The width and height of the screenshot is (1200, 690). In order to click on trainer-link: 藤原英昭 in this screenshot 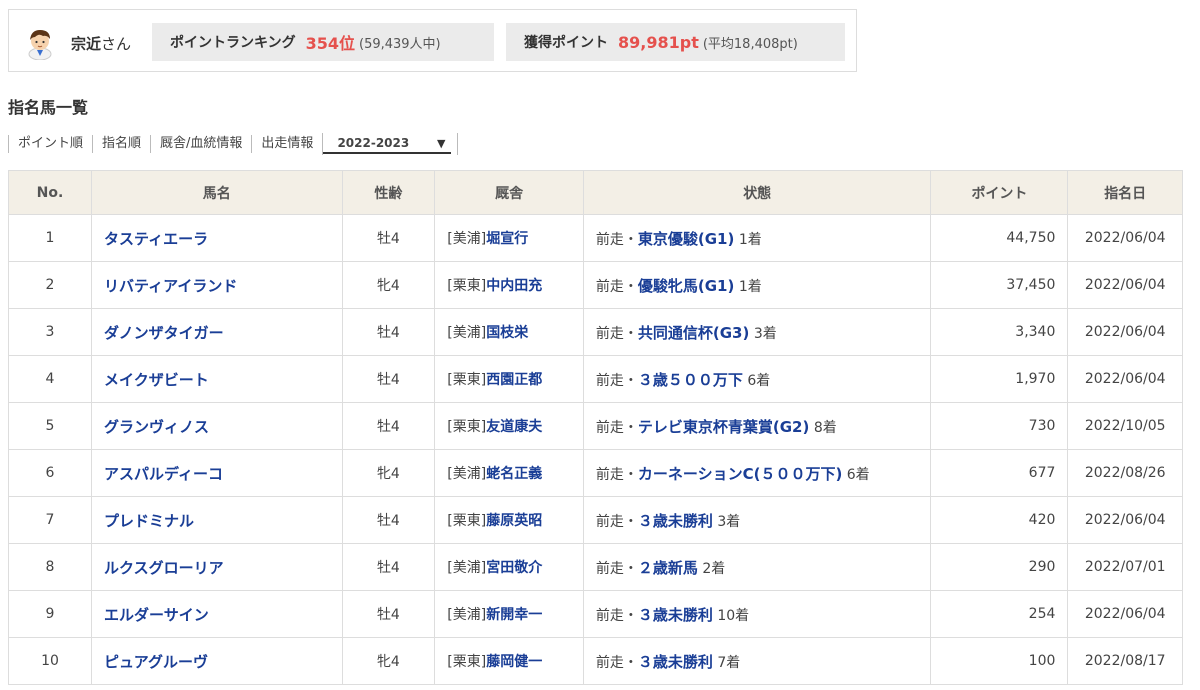, I will do `click(514, 521)`.